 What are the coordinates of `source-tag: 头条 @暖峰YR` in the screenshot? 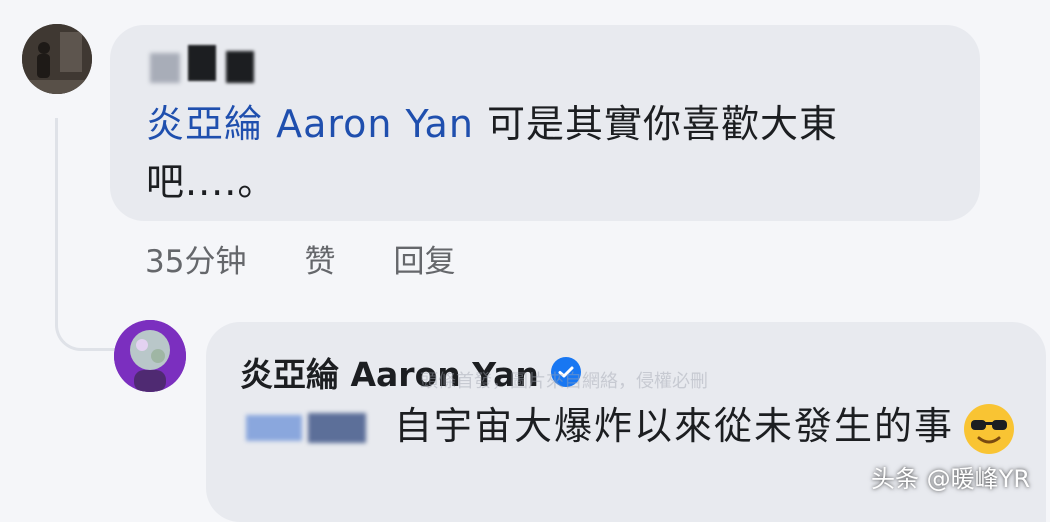 It's located at (950, 479).